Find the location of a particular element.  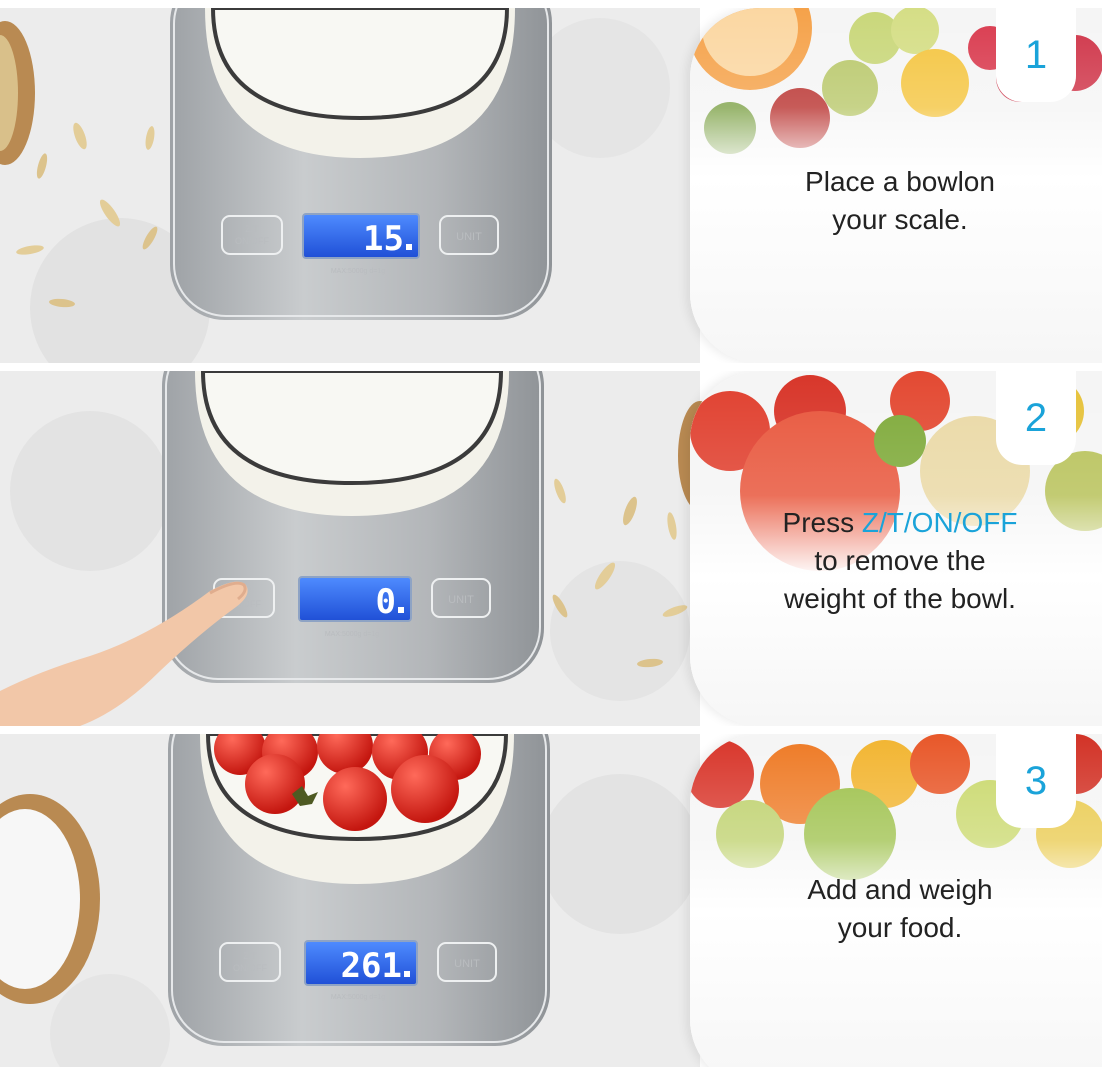

step-number: 2 is located at coordinates (1036, 418).